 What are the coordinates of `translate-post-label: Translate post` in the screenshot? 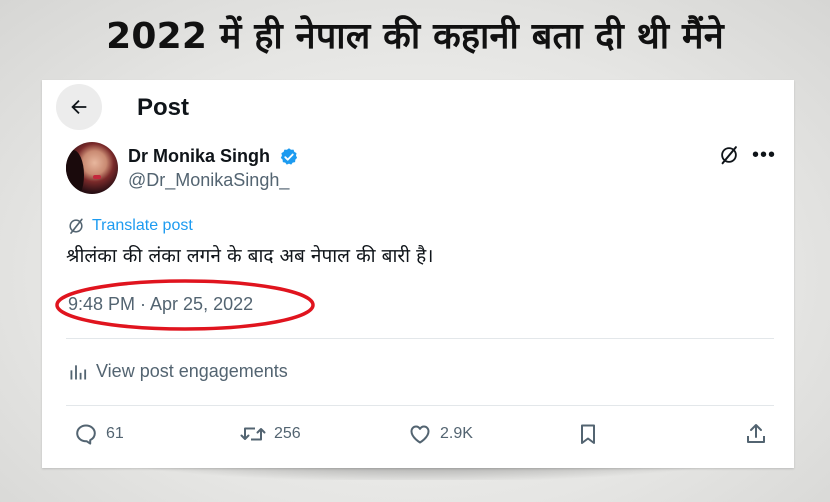 It's located at (142, 225).